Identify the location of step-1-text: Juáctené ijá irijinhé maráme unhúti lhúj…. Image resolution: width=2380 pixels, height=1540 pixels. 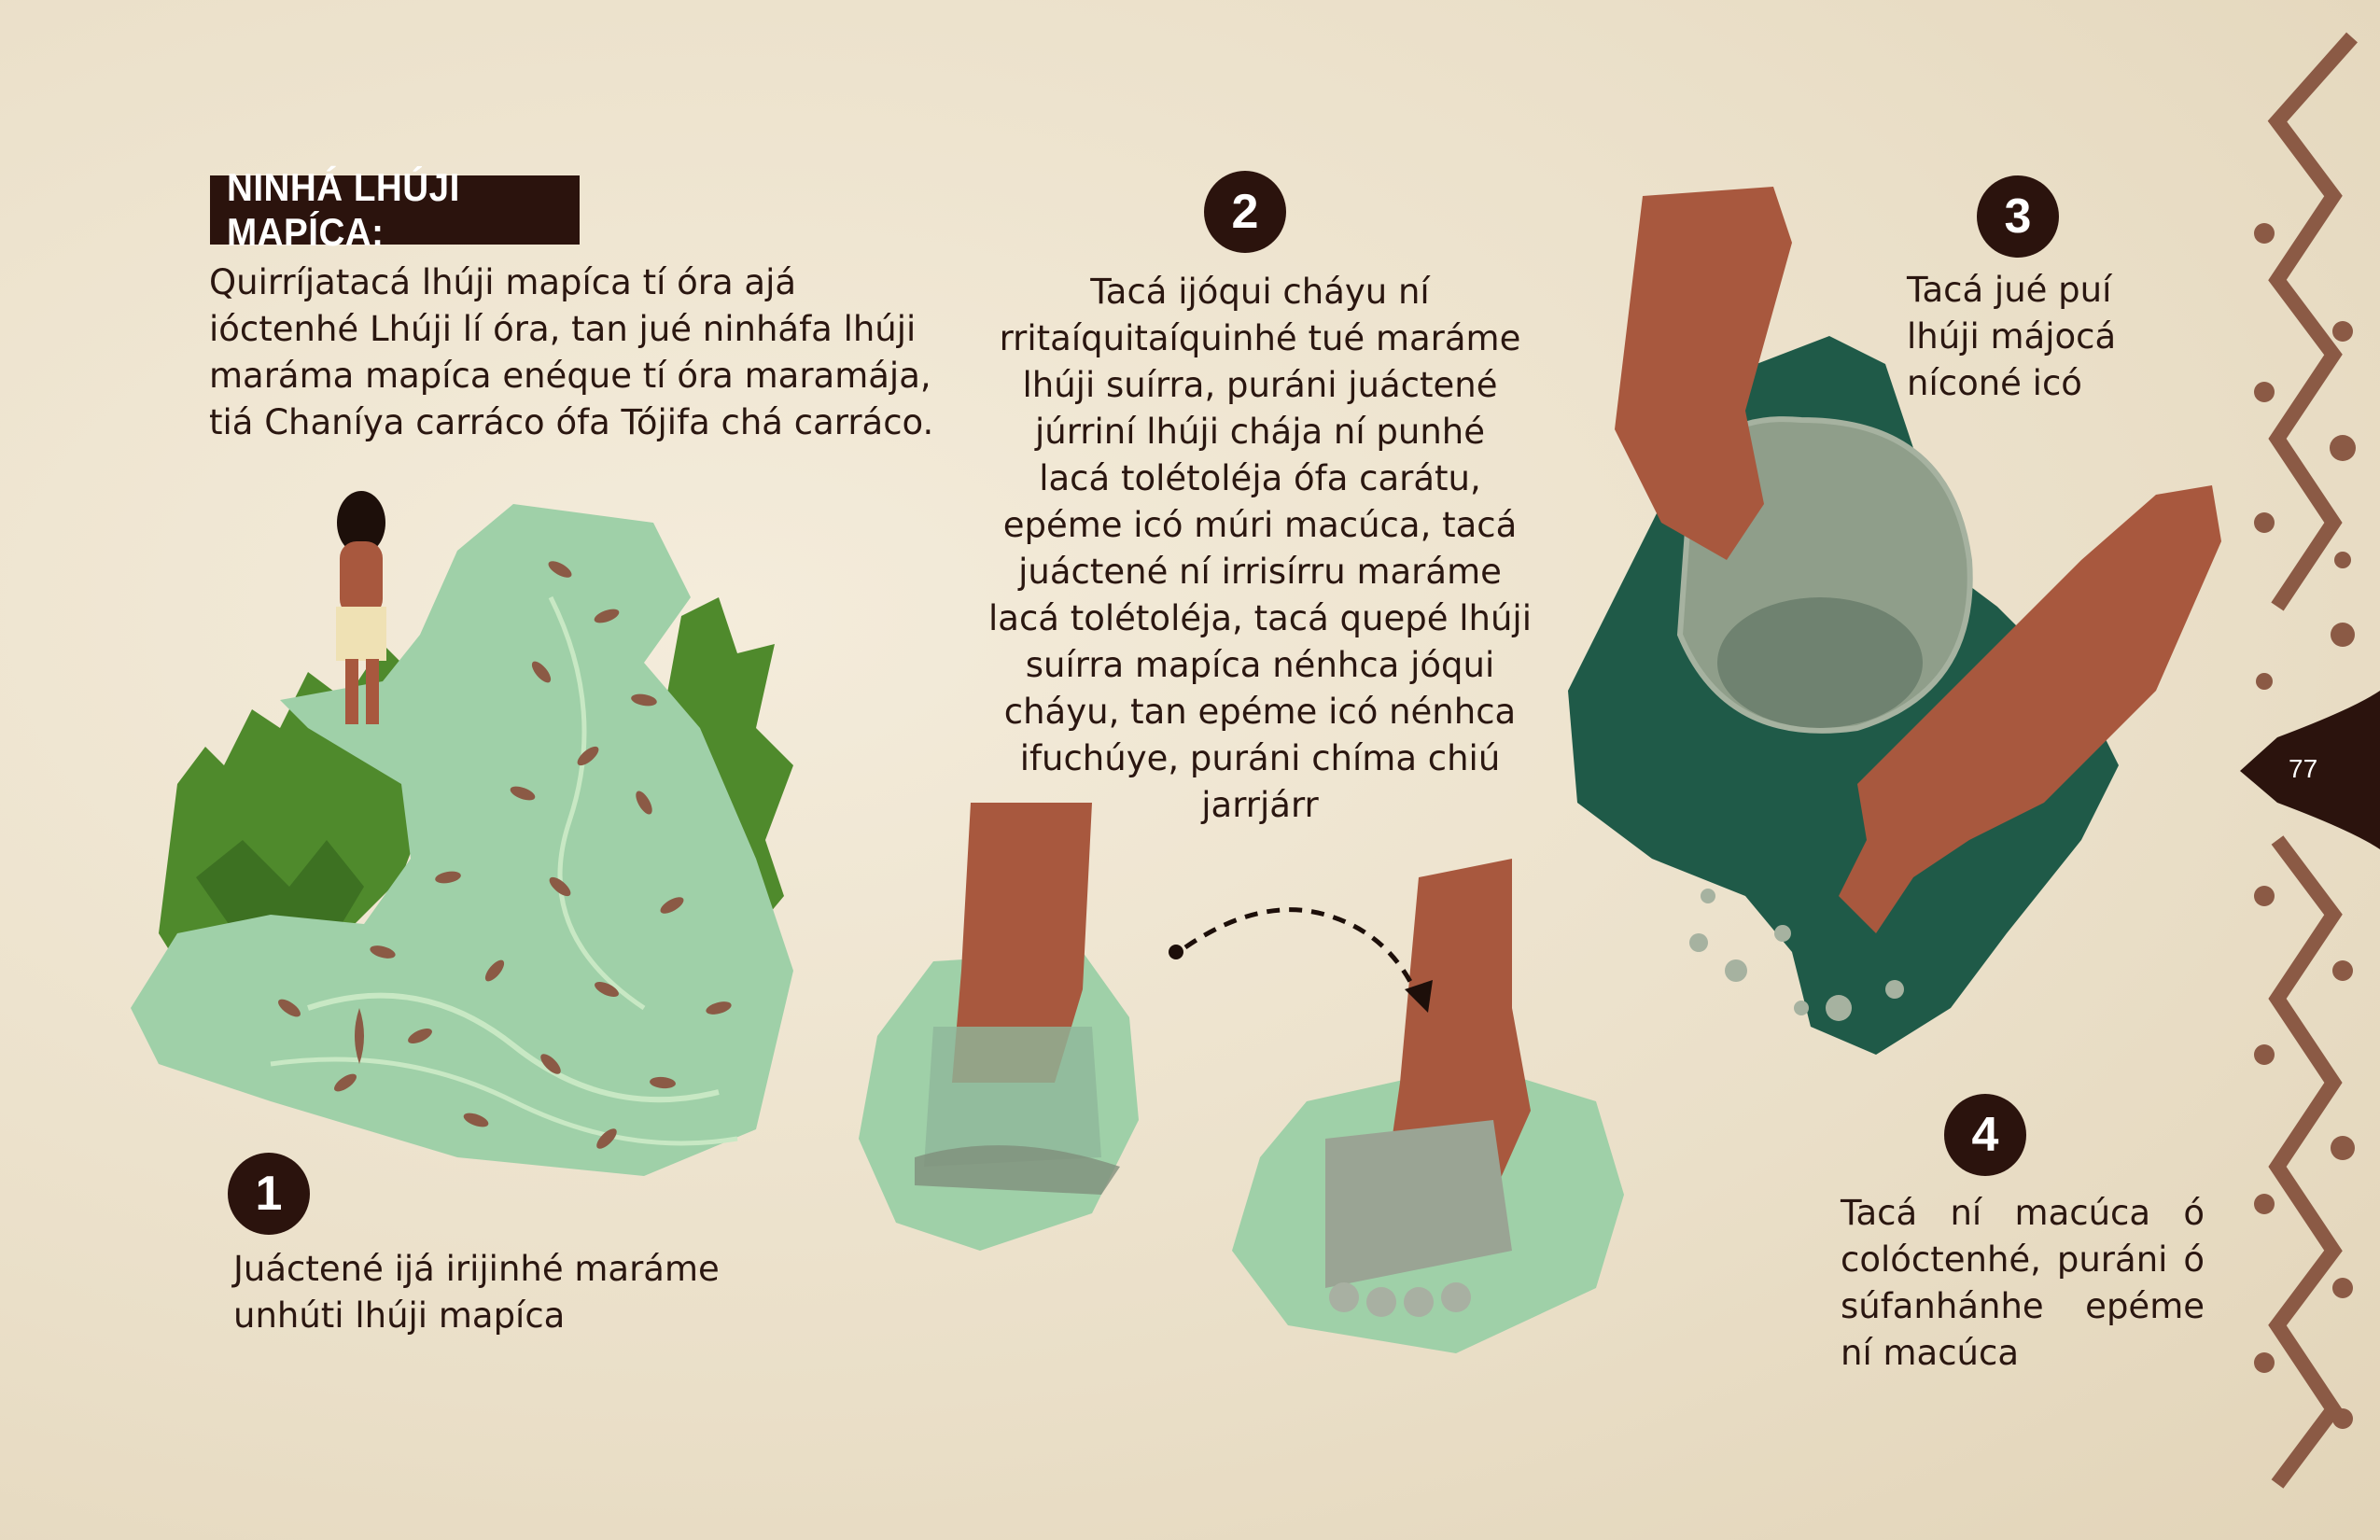
(476, 1292).